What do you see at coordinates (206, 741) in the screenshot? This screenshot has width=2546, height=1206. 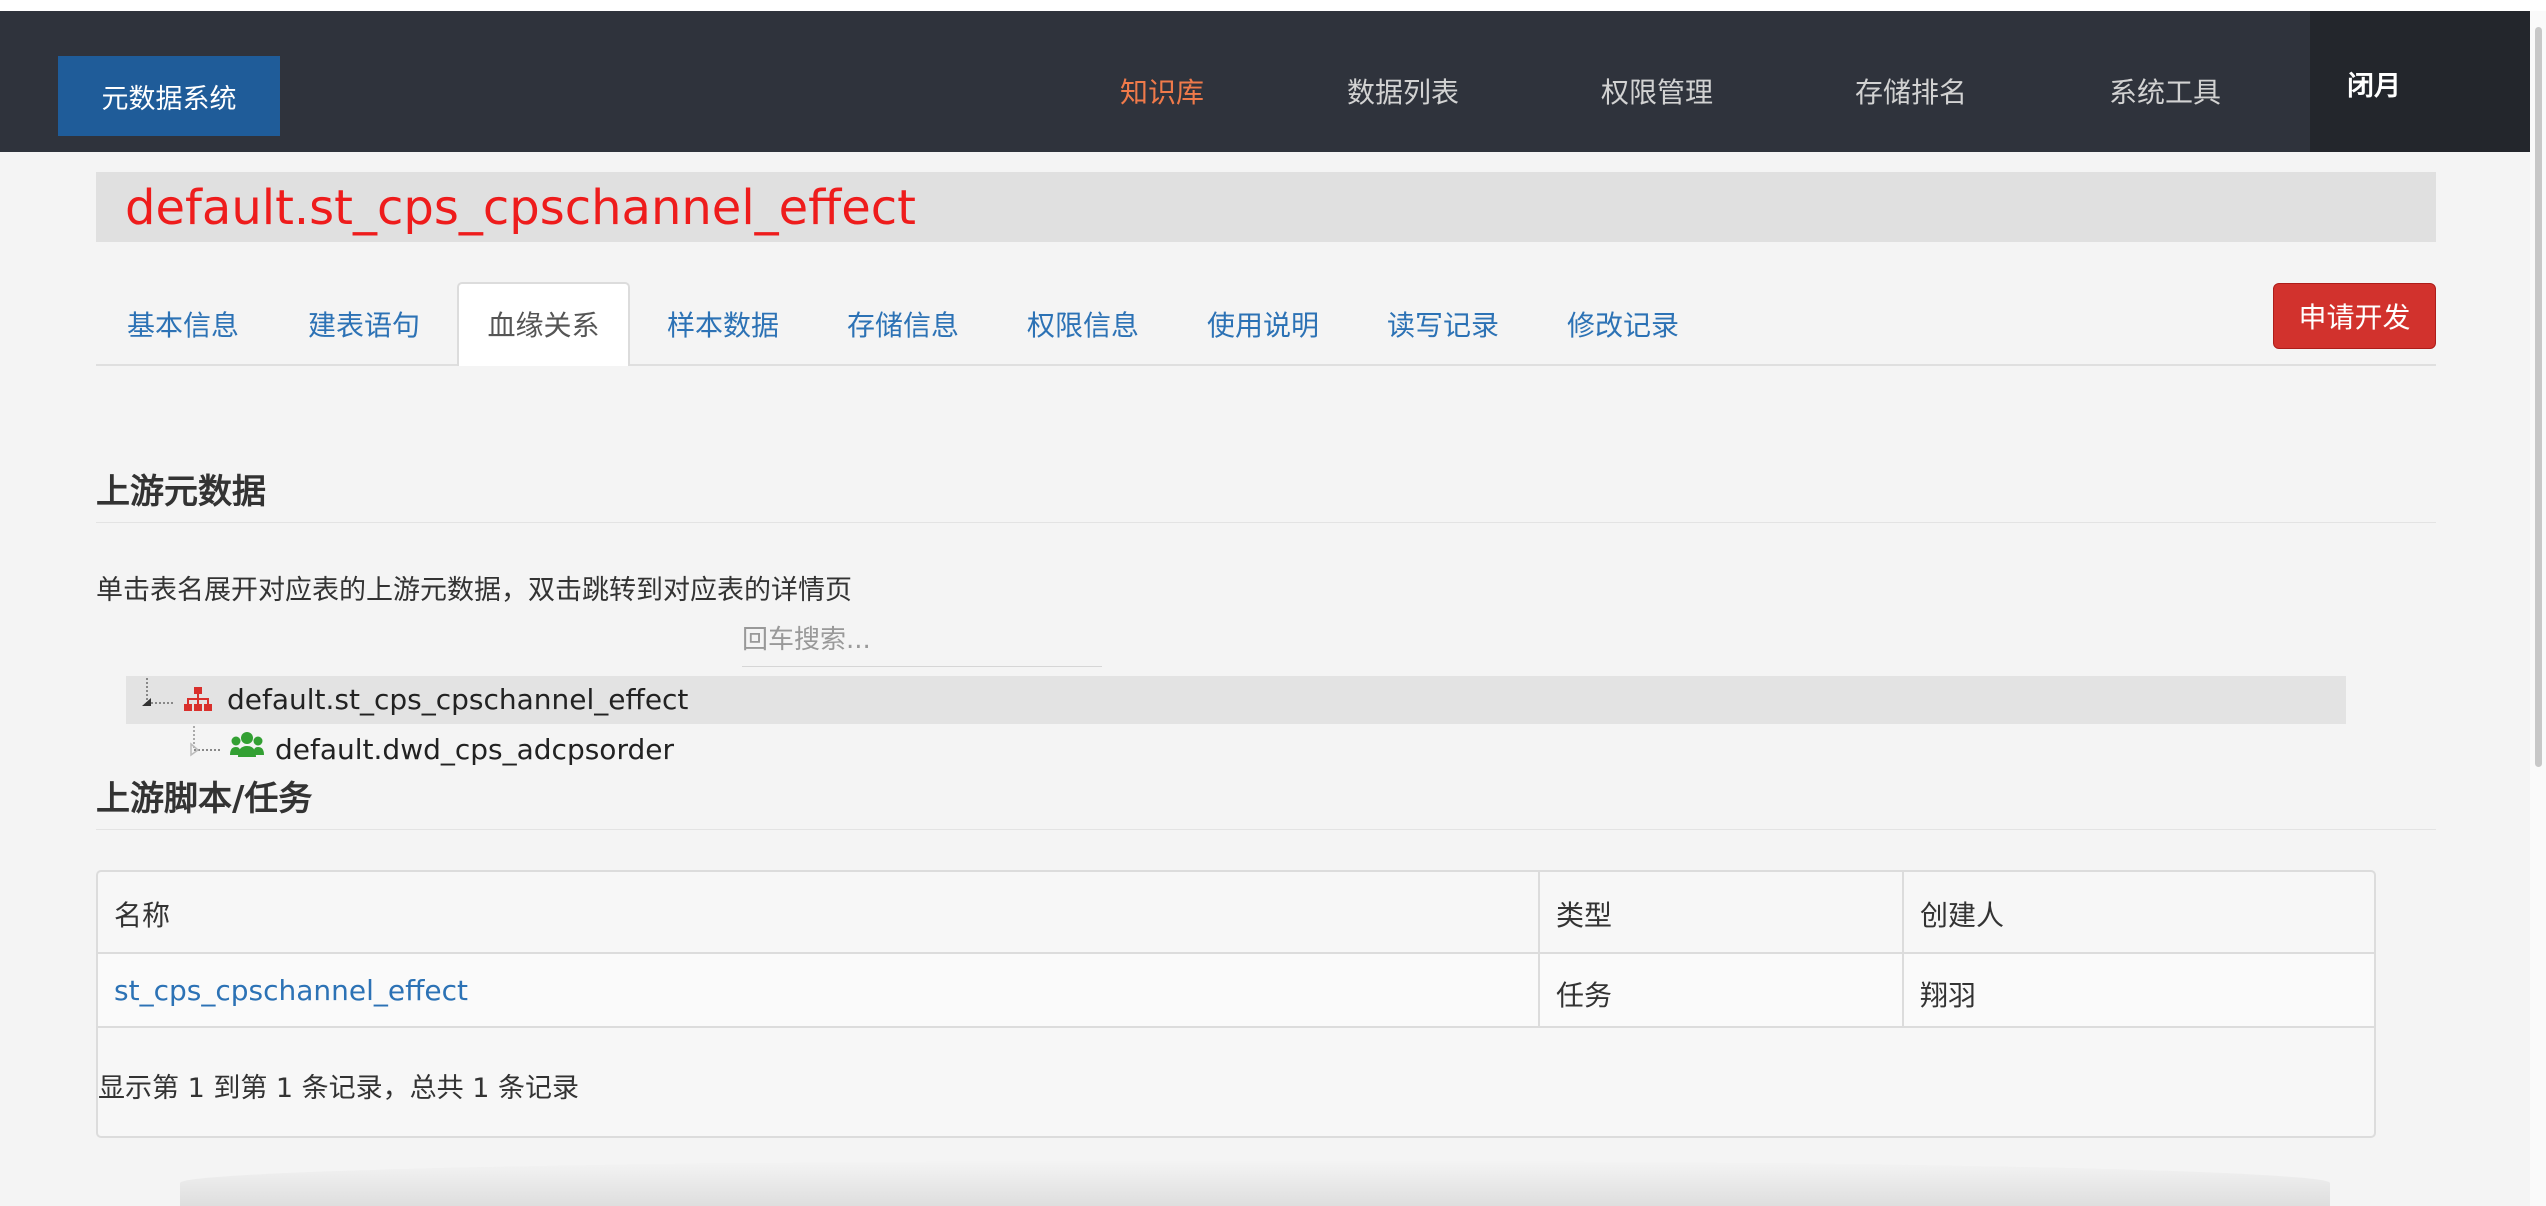 I see `tree-connector-leaf-icon` at bounding box center [206, 741].